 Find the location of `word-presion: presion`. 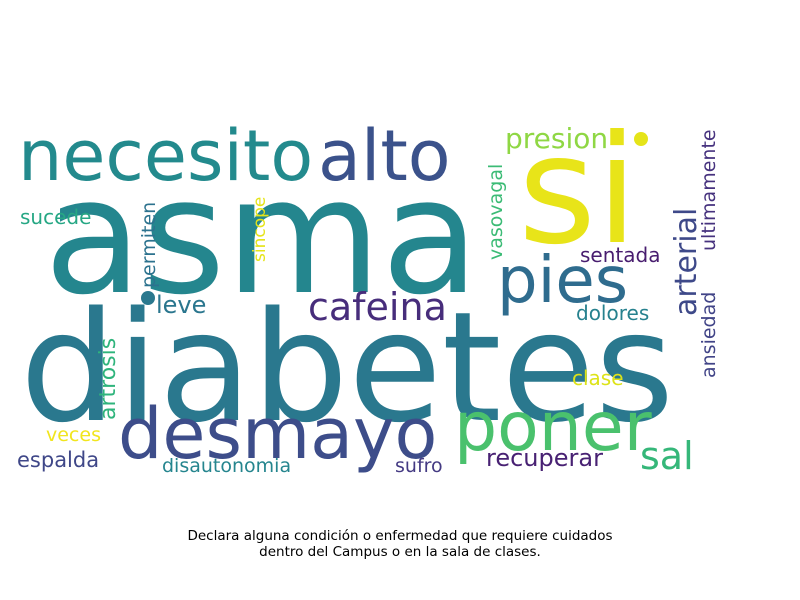

word-presion: presion is located at coordinates (556, 138).